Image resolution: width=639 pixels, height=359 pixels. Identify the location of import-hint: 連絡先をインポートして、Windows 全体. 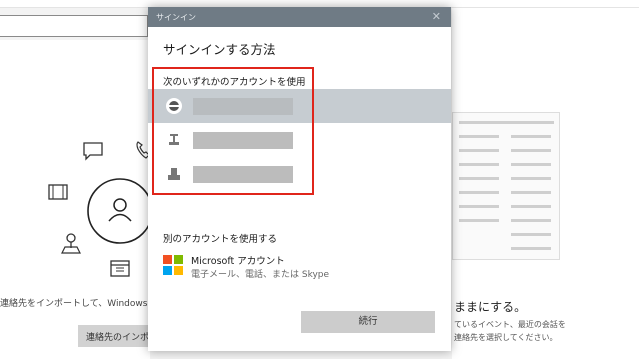
(84, 304).